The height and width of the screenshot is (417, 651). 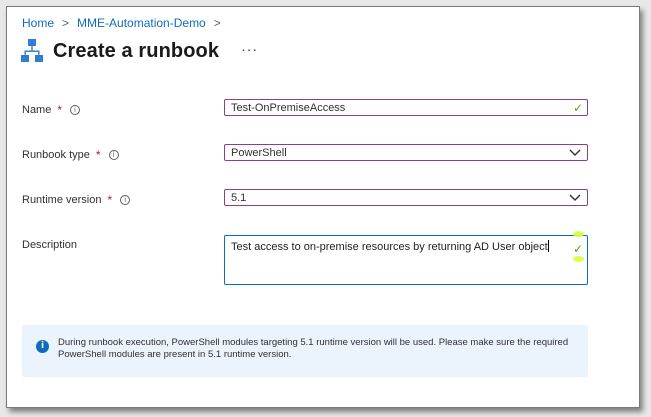 I want to click on page-header: Create a runbook ···, so click(x=139, y=51).